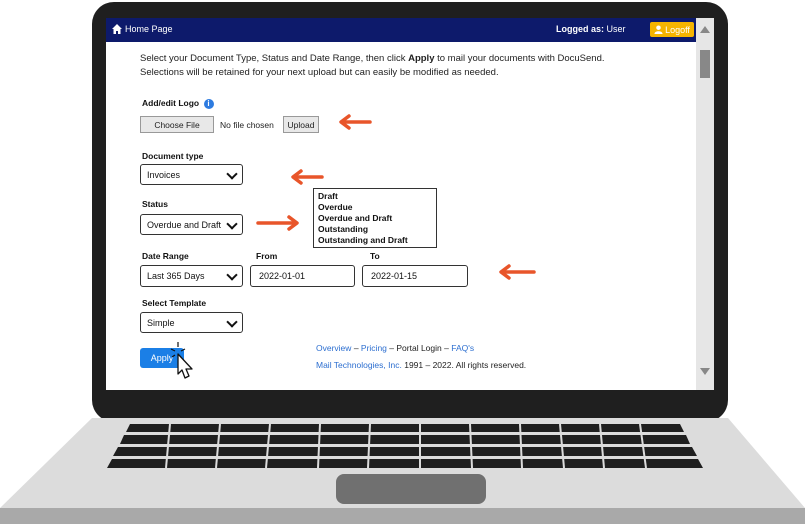  Describe the element at coordinates (375, 240) in the screenshot. I see `status-option: Outstanding and Draft` at that location.